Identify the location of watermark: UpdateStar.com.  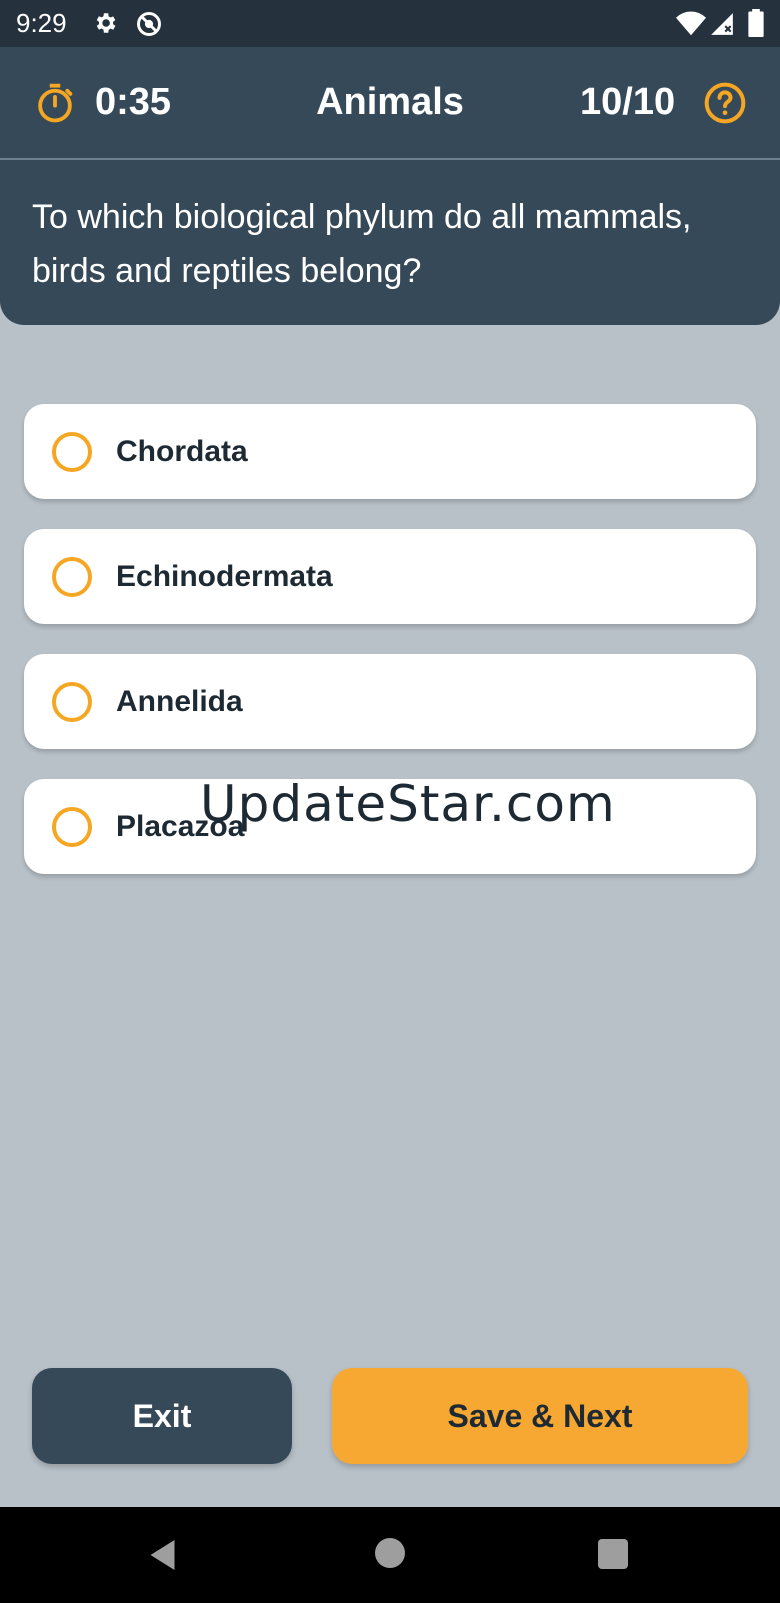
(408, 804).